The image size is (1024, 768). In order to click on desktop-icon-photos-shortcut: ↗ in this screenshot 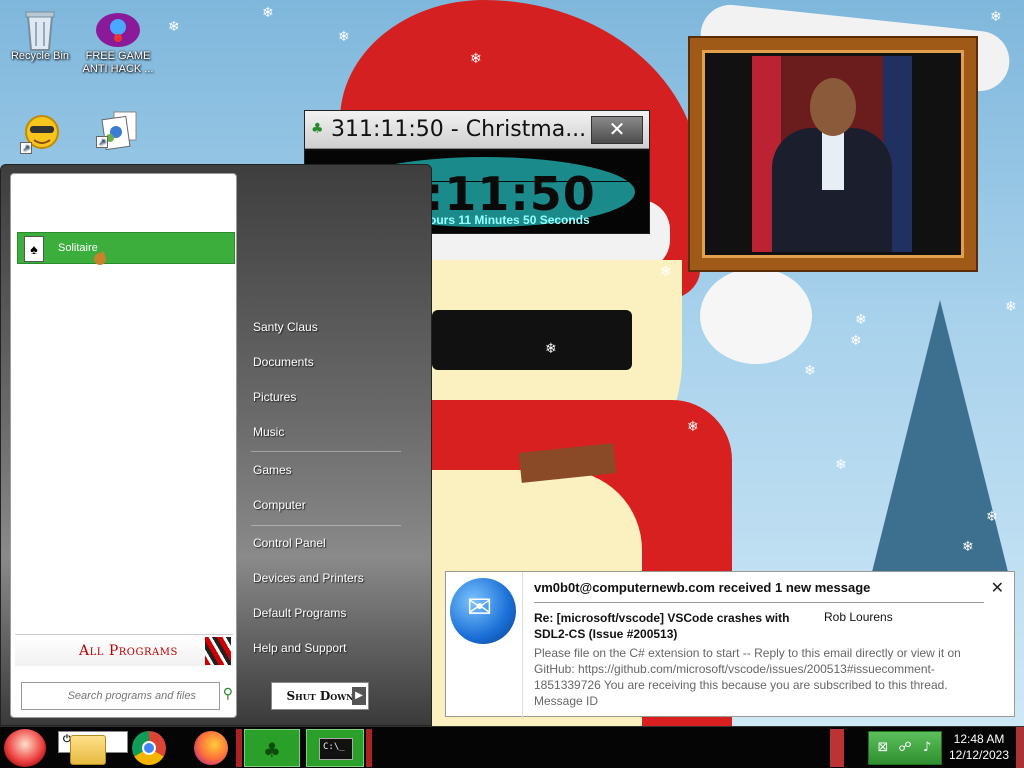, I will do `click(116, 129)`.